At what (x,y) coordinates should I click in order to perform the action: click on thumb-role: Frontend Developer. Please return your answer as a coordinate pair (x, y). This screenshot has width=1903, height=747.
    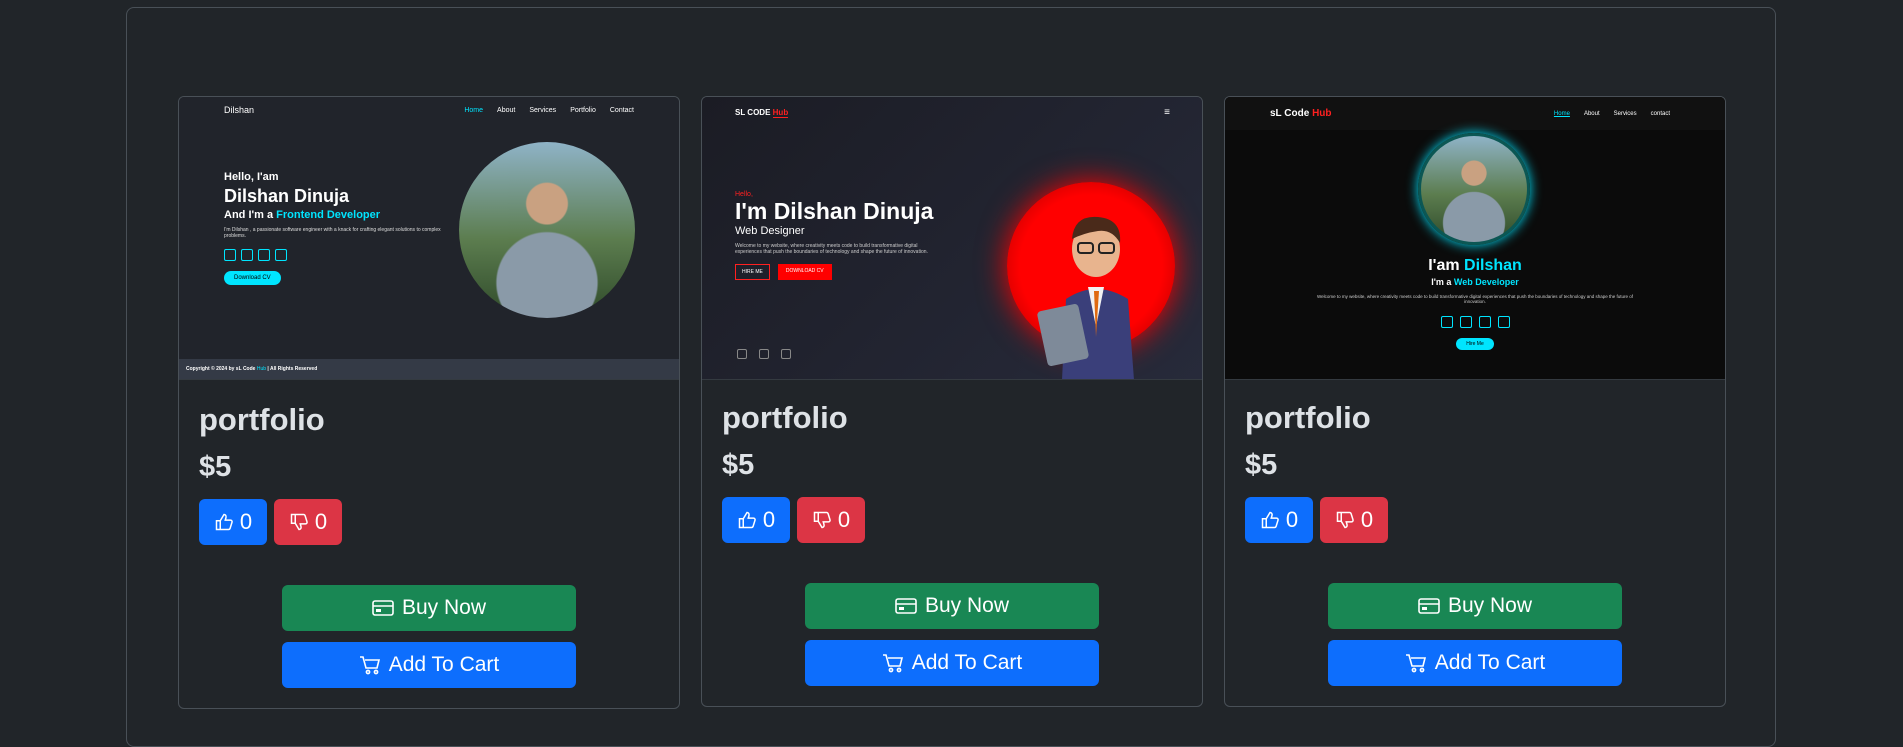
    Looking at the image, I should click on (328, 215).